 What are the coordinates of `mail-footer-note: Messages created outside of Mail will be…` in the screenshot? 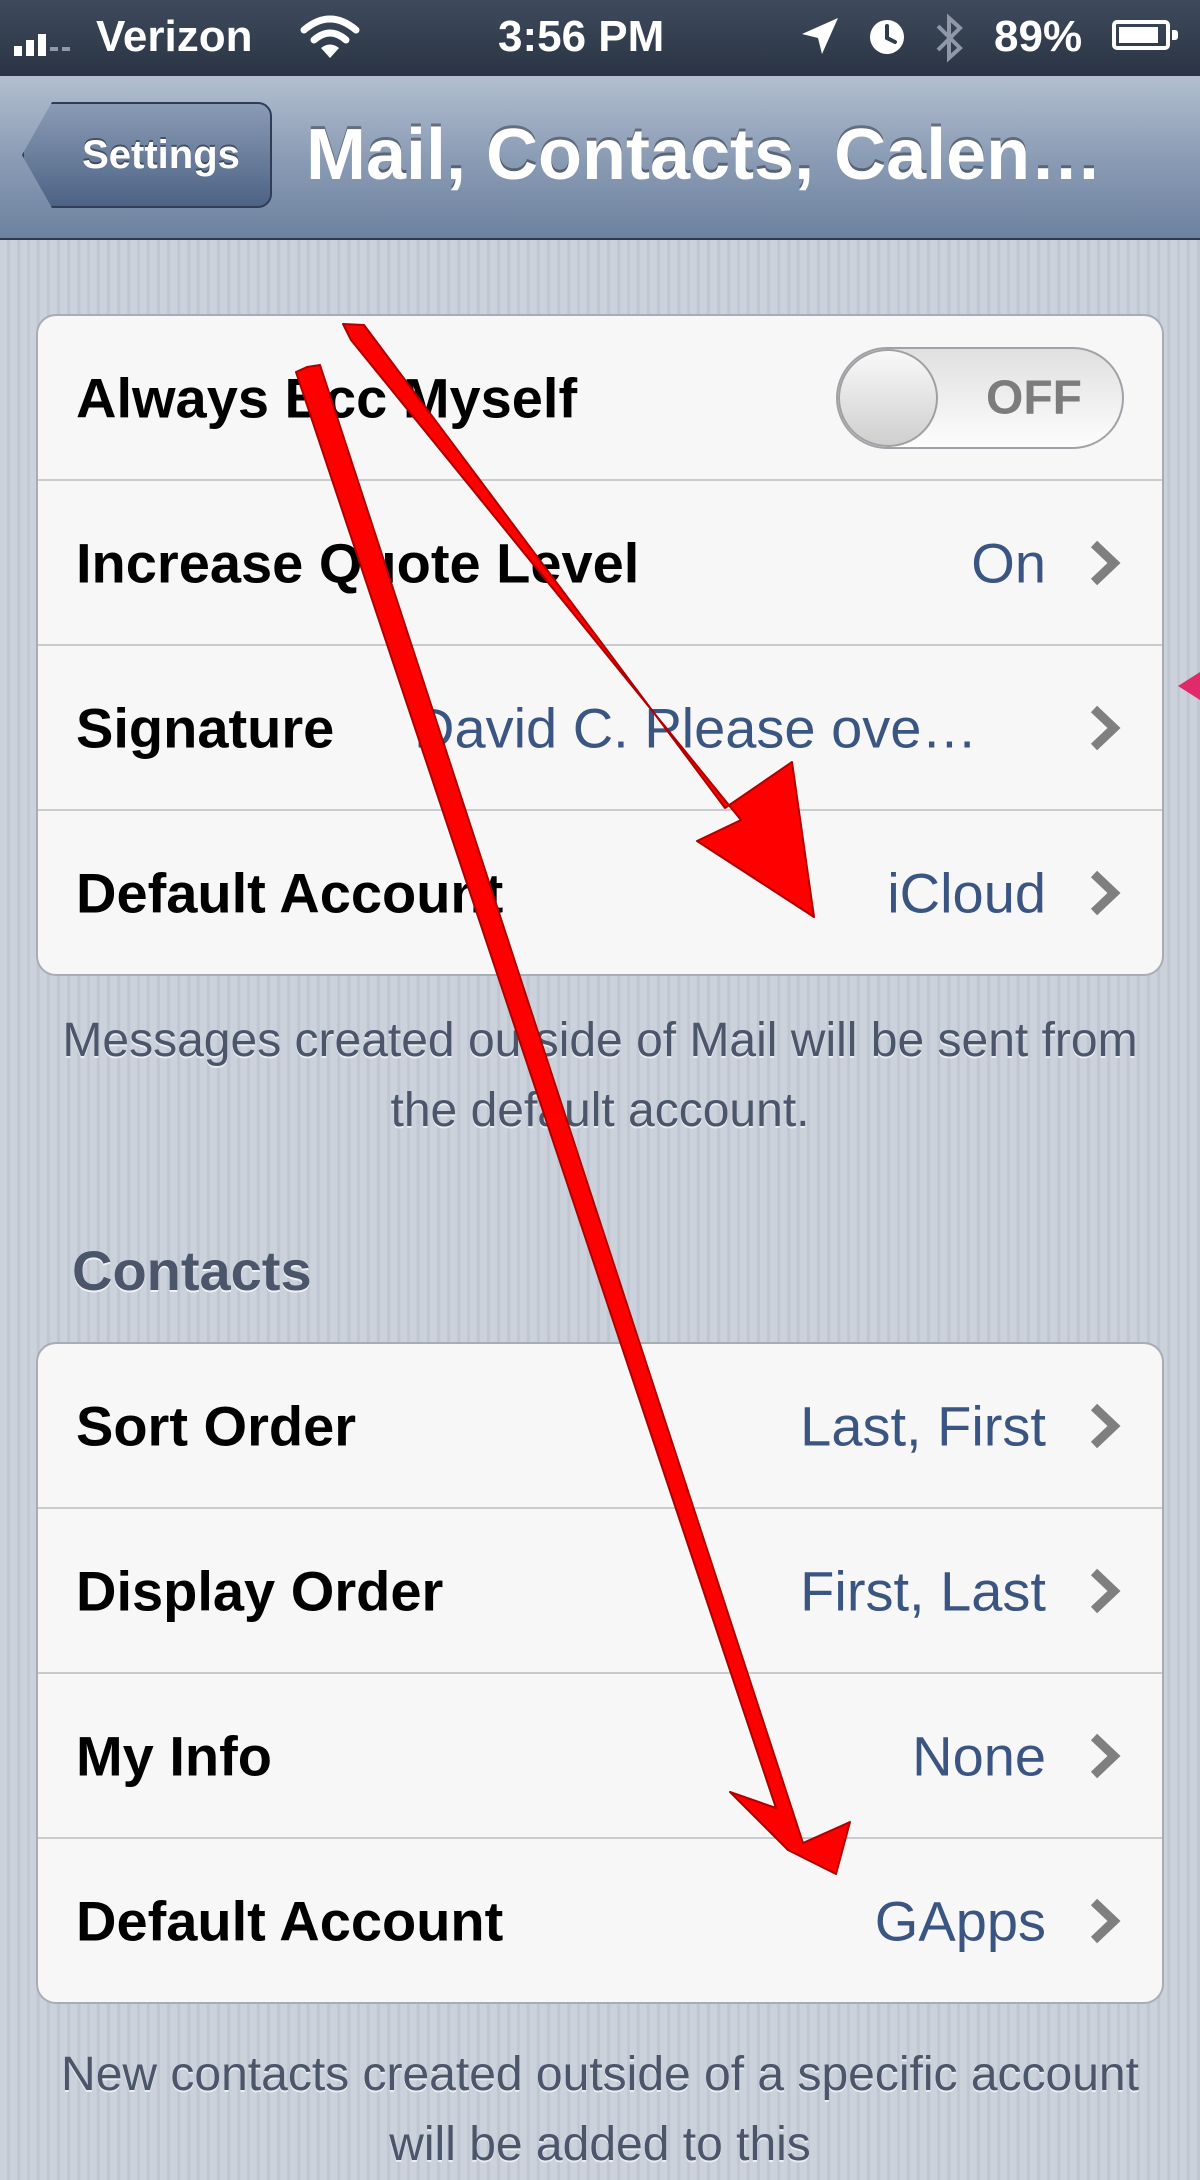 It's located at (600, 1075).